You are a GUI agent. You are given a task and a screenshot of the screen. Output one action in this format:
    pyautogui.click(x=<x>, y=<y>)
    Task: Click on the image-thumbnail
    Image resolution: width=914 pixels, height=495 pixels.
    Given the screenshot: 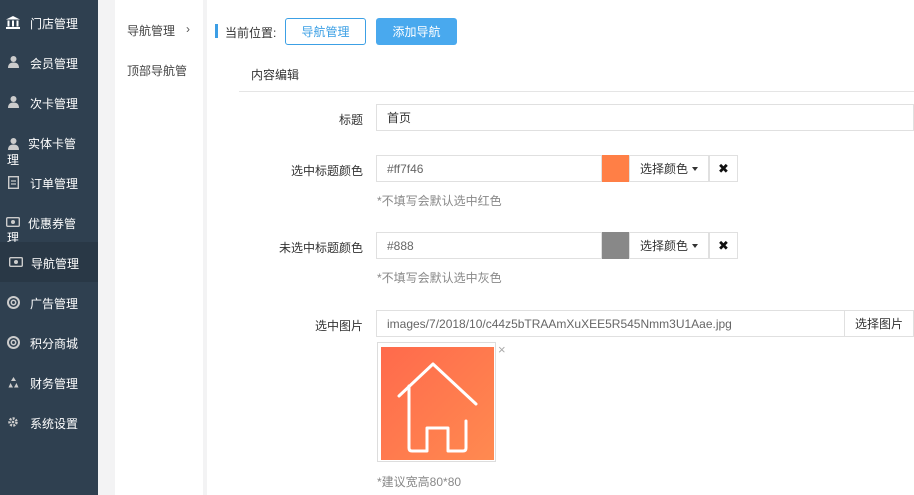 What is the action you would take?
    pyautogui.click(x=436, y=402)
    